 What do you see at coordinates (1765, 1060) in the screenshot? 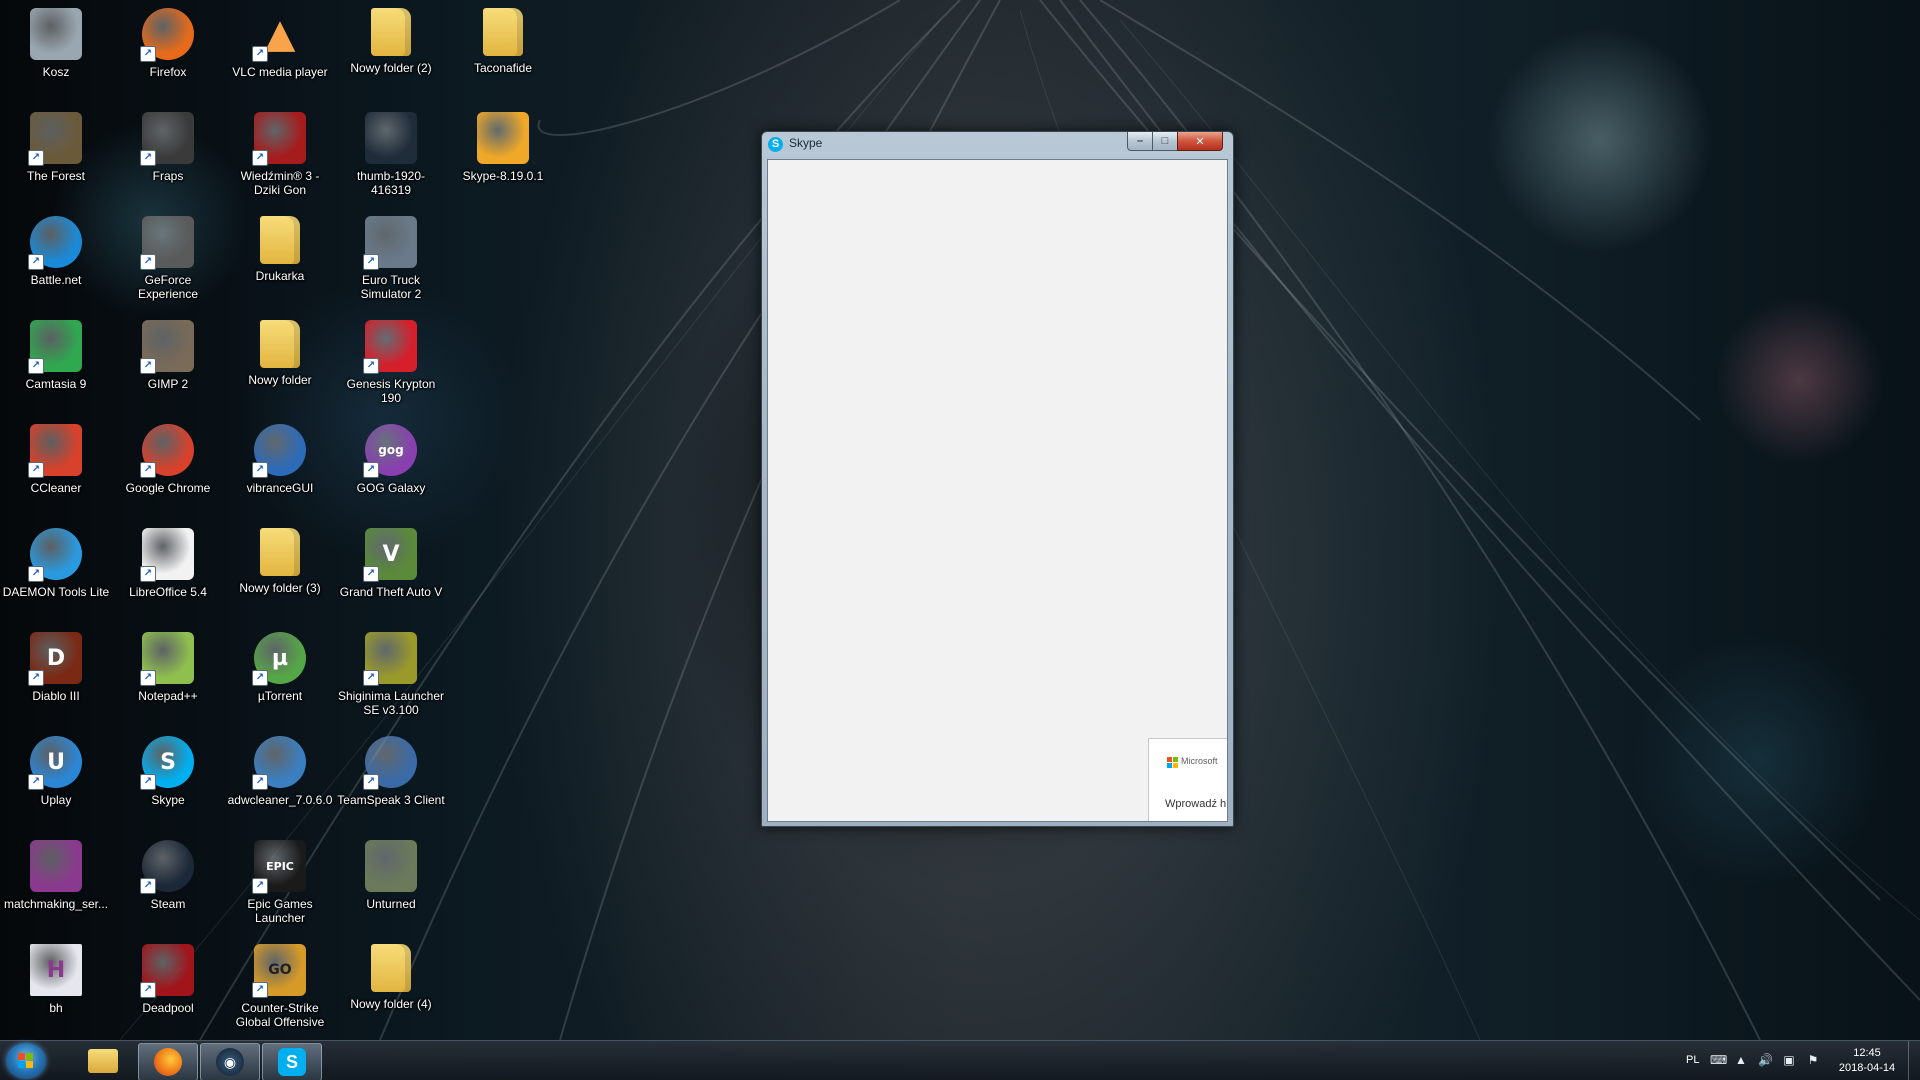
I see `volume-icon: 🔊` at bounding box center [1765, 1060].